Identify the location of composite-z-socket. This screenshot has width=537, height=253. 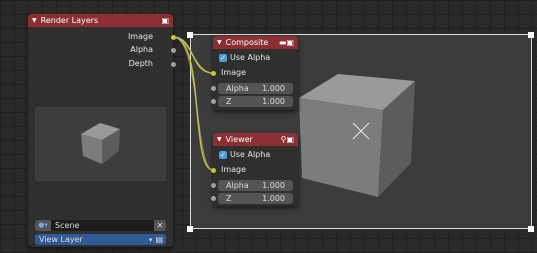
(213, 101).